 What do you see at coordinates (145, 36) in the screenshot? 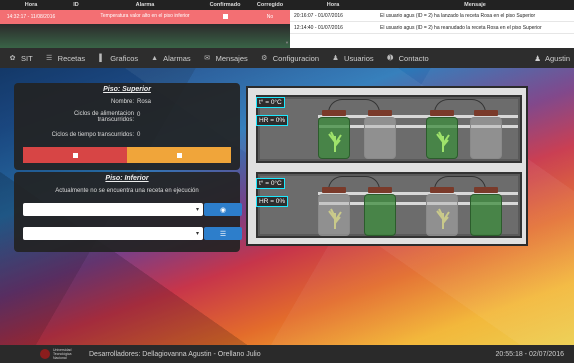
I see `alarm-table-empty-area` at bounding box center [145, 36].